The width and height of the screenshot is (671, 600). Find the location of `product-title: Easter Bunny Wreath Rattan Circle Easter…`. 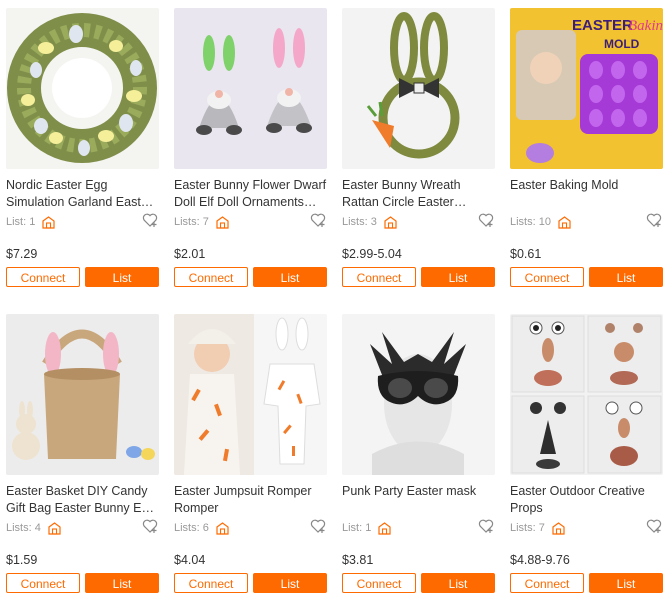

product-title: Easter Bunny Wreath Rattan Circle Easter… is located at coordinates (418, 194).